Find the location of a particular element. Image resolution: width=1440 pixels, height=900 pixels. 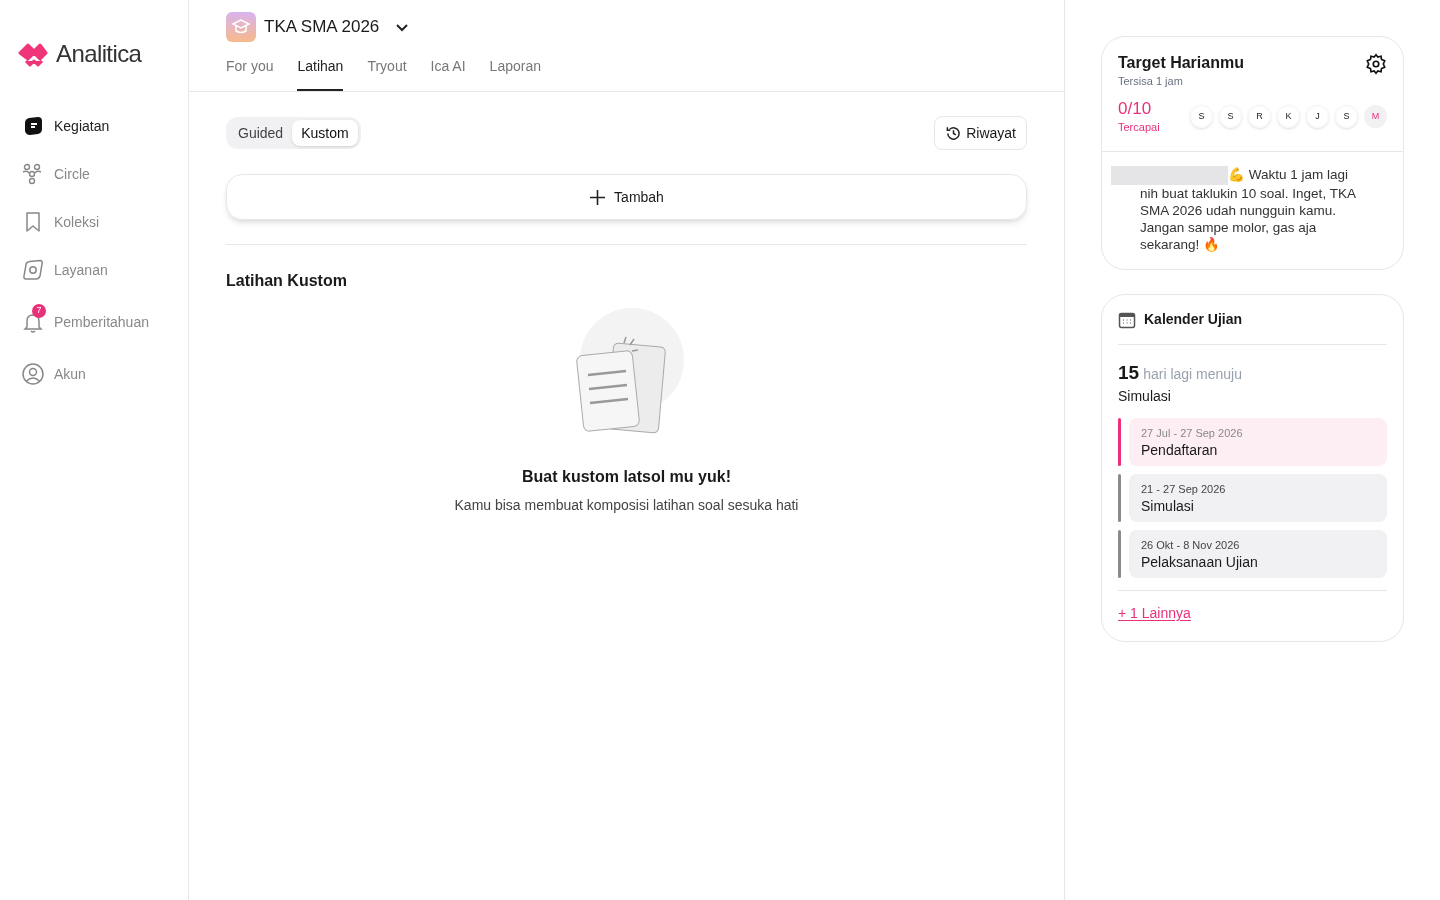

nav-item: Koleksi is located at coordinates (105, 222).